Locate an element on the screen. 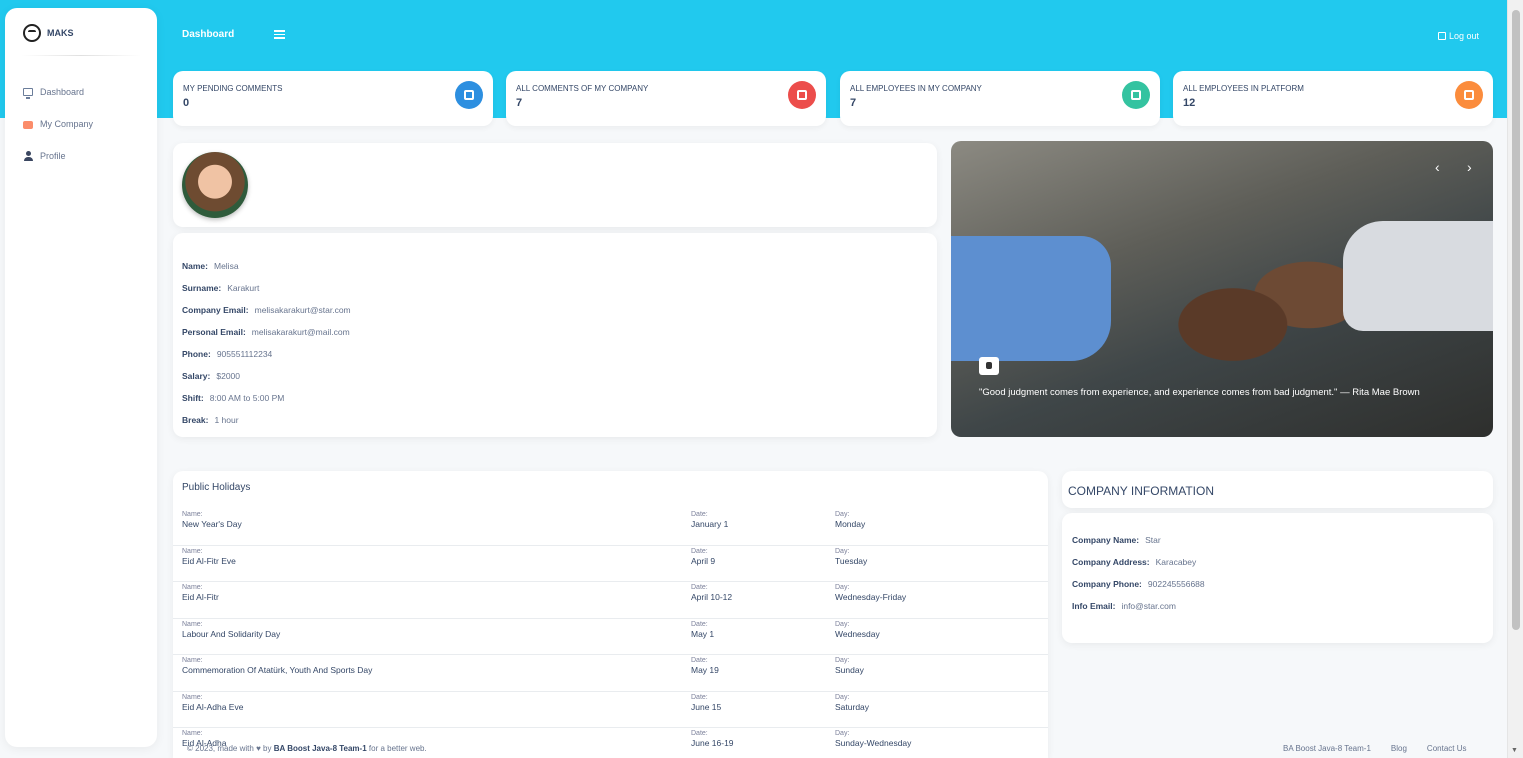 Image resolution: width=1523 pixels, height=758 pixels. comment-icon is located at coordinates (469, 95).